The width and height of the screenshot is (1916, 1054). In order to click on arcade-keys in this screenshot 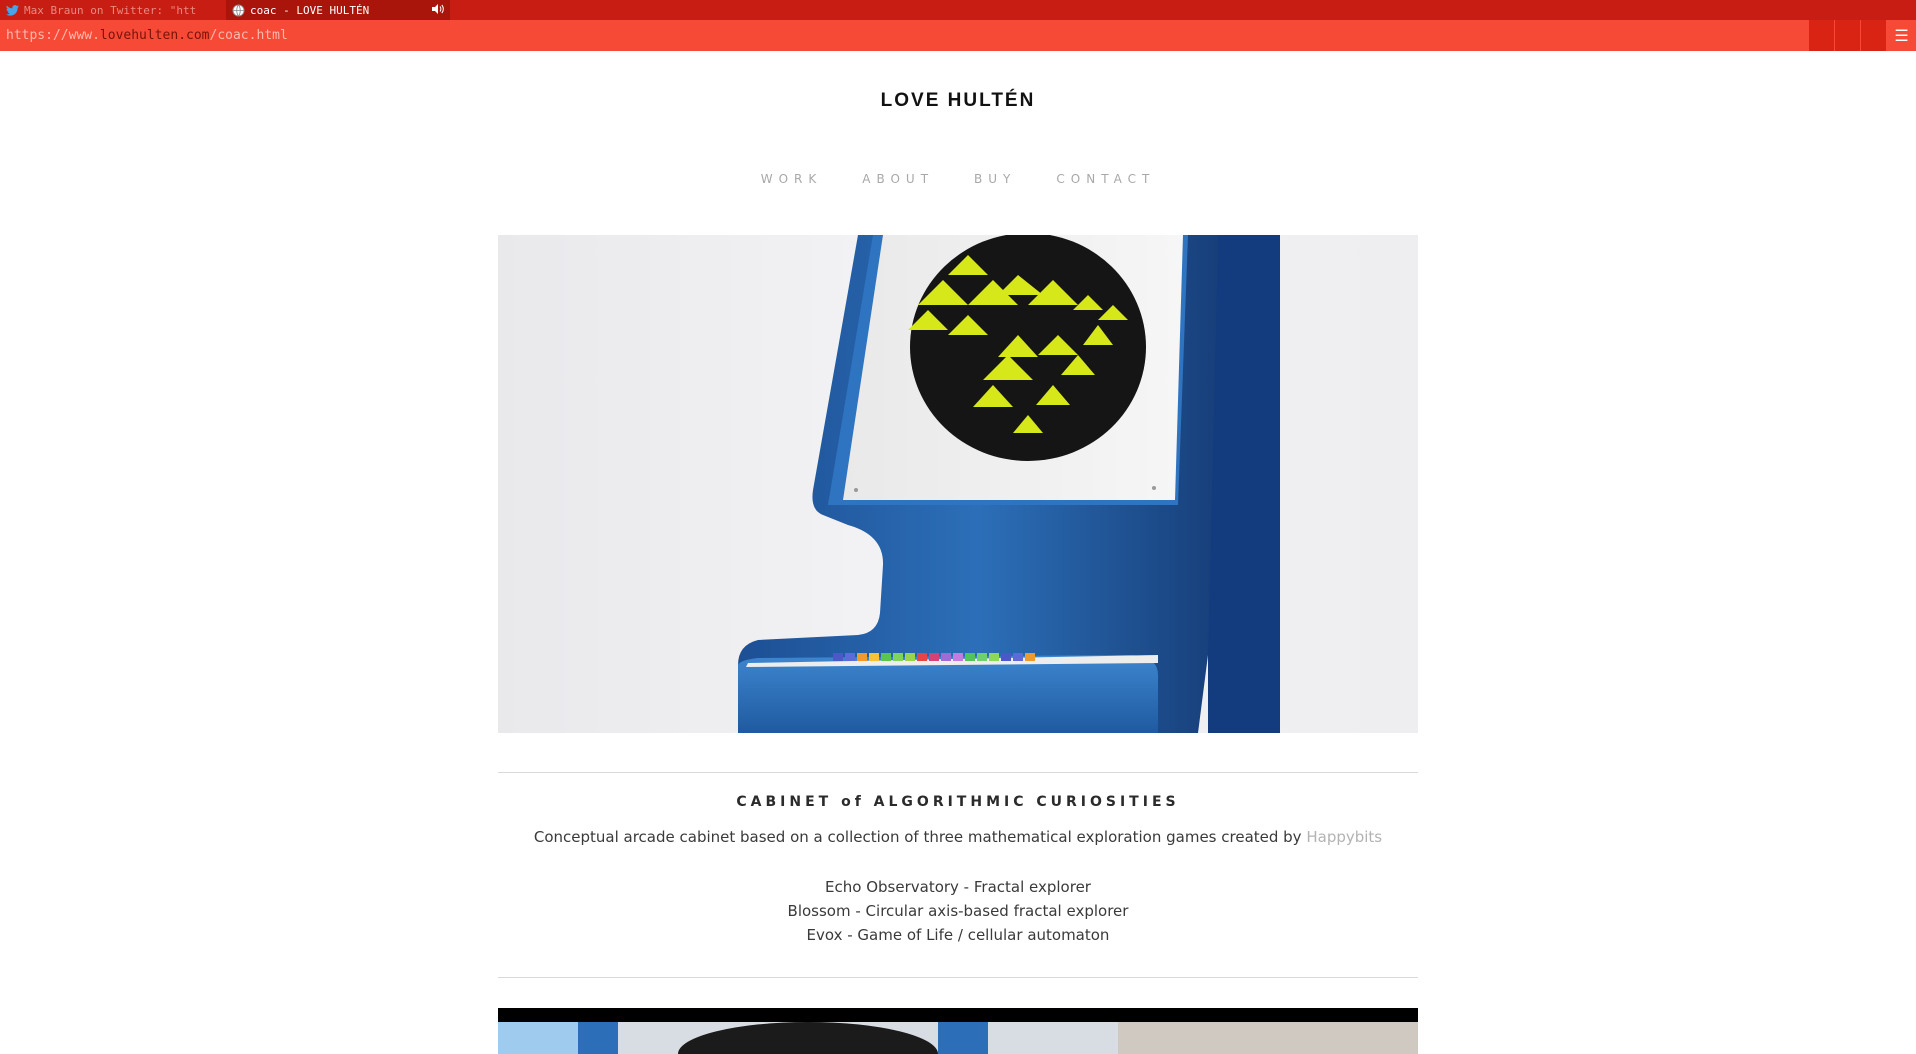, I will do `click(934, 657)`.